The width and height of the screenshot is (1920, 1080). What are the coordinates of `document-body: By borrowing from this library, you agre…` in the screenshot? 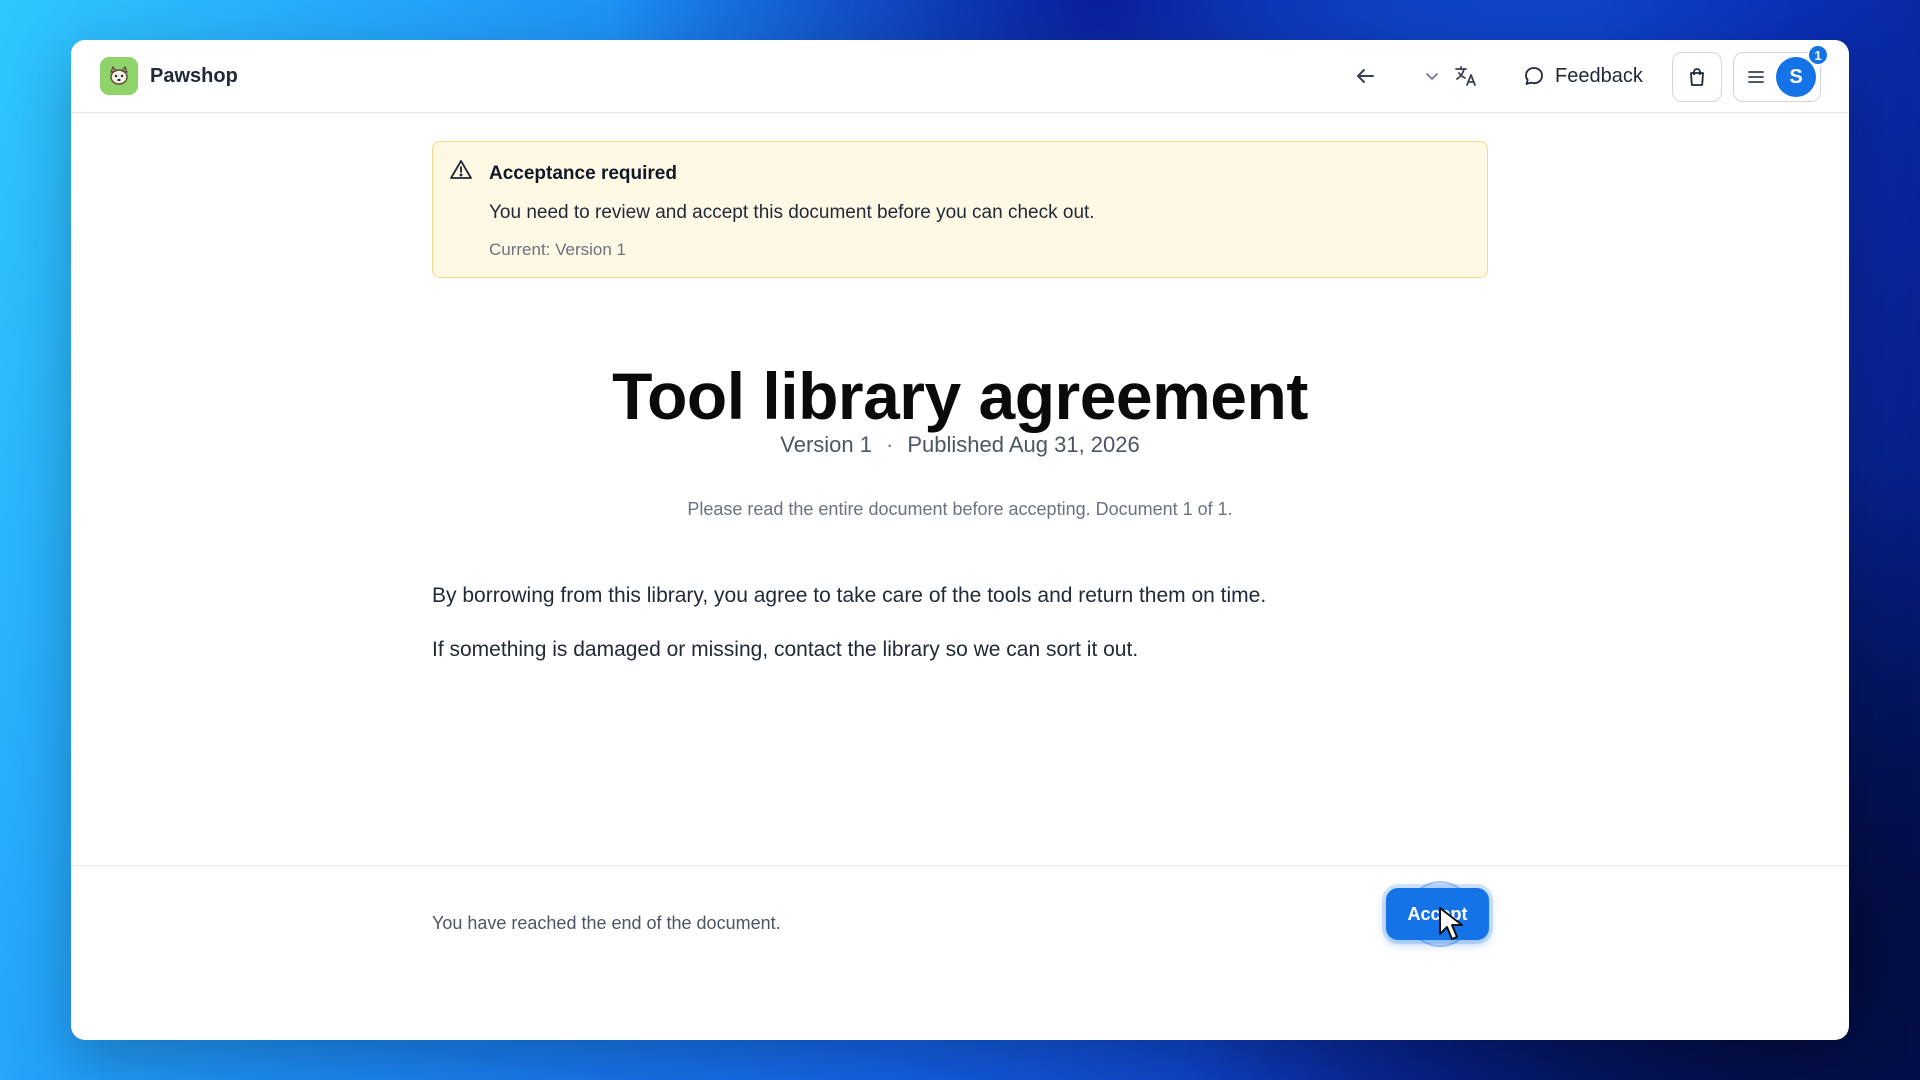 It's located at (962, 635).